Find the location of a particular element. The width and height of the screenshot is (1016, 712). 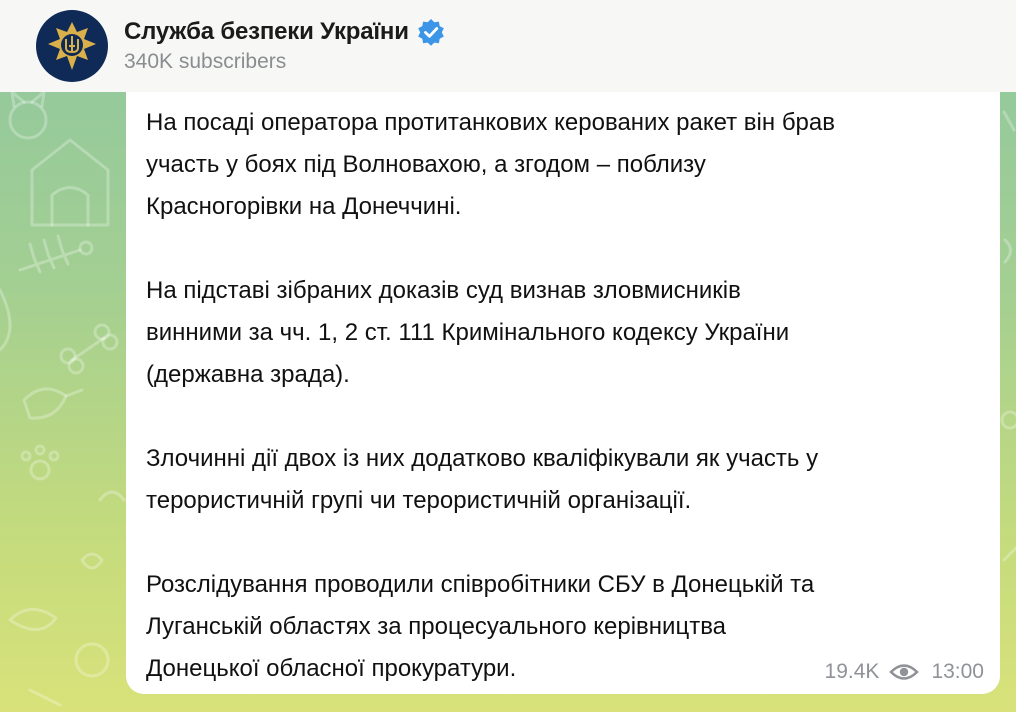

message-meta: 19.4K 13:00 is located at coordinates (904, 672).